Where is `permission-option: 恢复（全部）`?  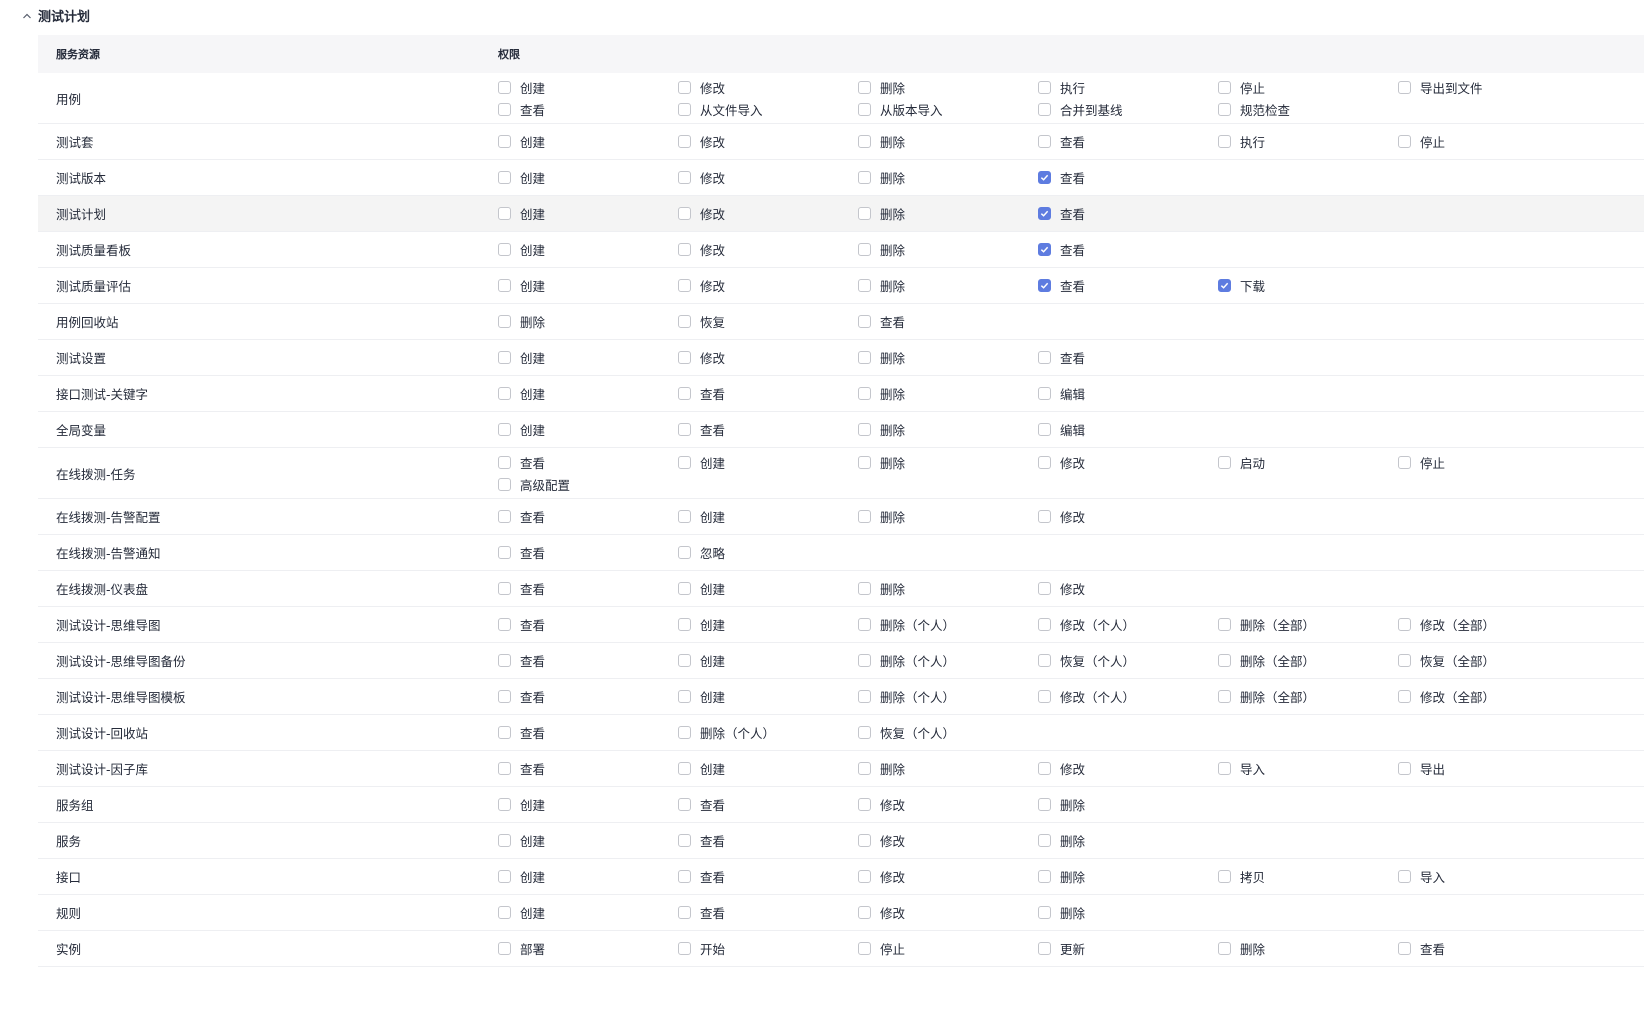 permission-option: 恢复（全部） is located at coordinates (1488, 661).